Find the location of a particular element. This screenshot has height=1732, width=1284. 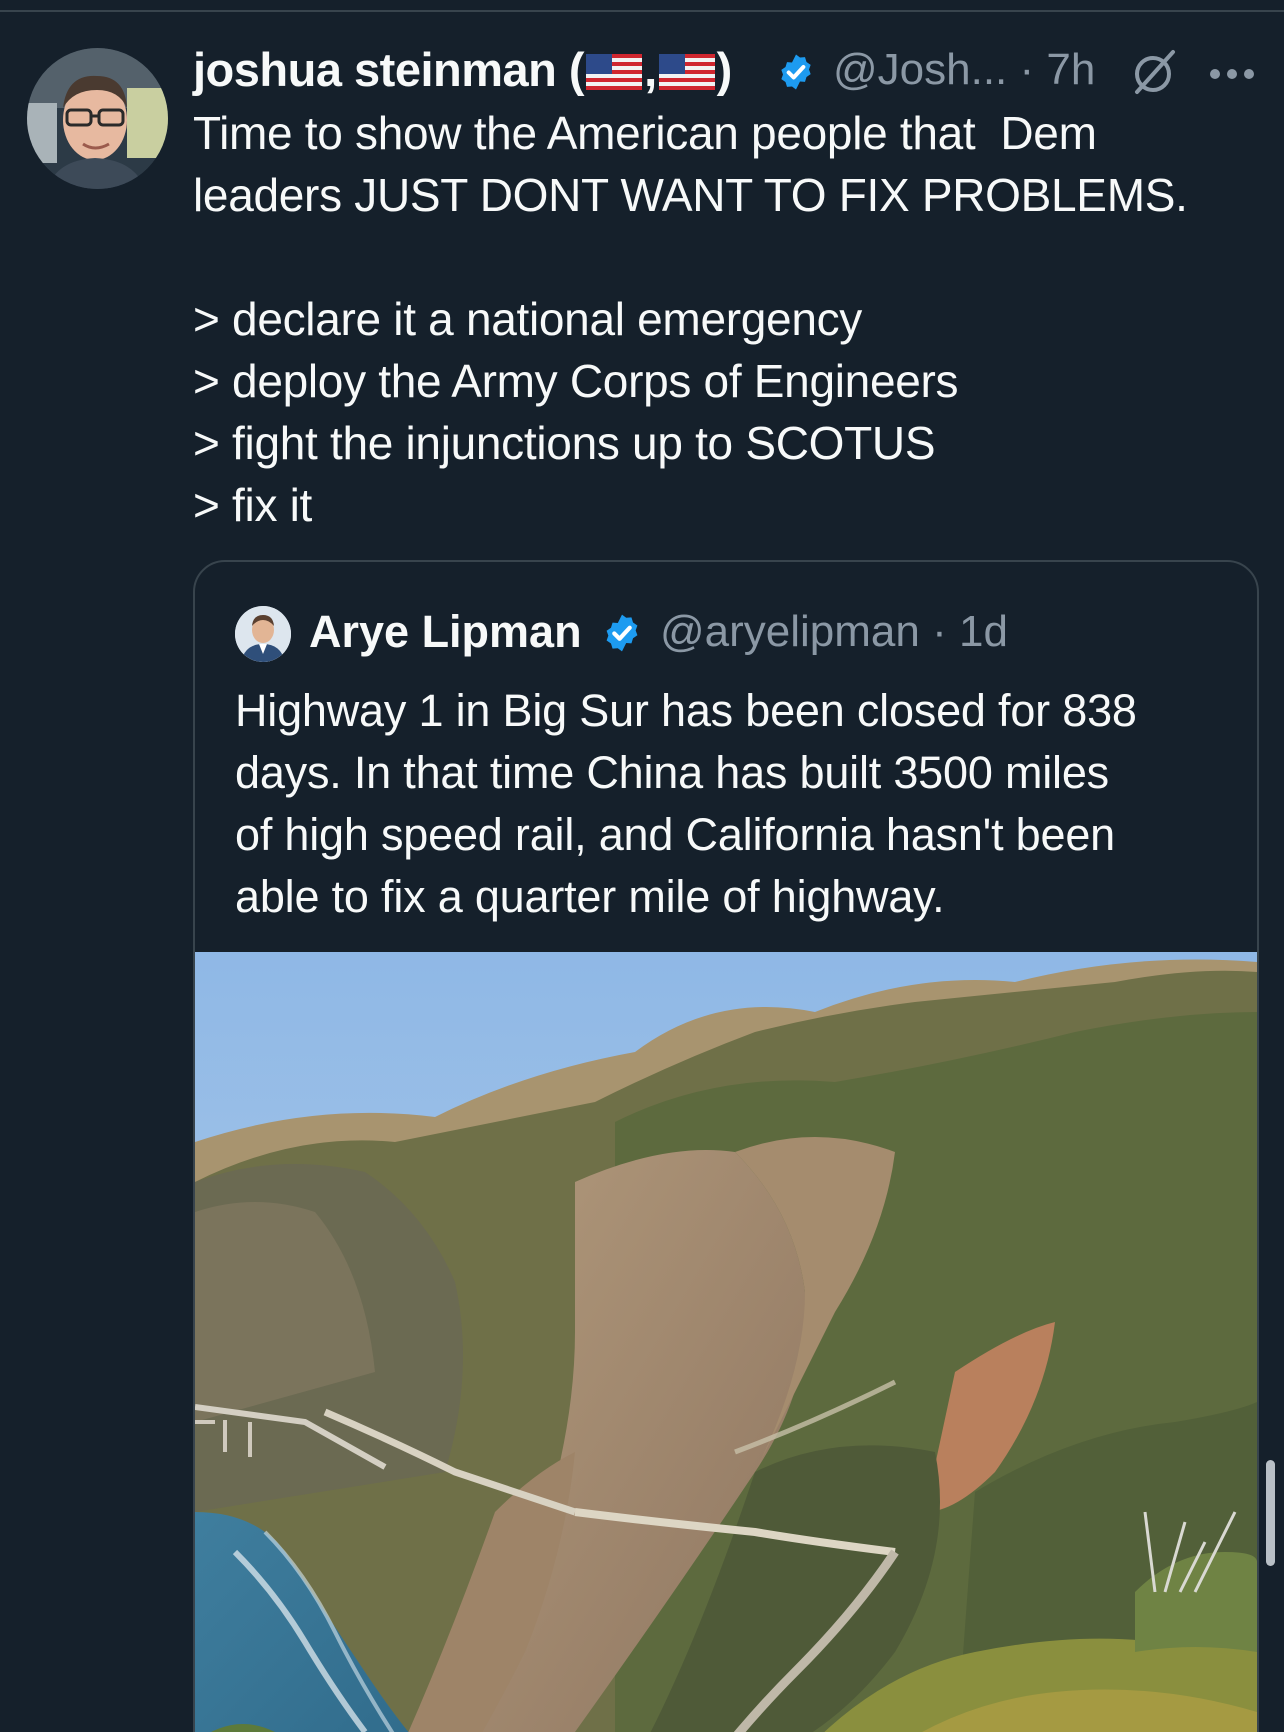

display-name-prefix: joshua steinman ( is located at coordinates (389, 69).